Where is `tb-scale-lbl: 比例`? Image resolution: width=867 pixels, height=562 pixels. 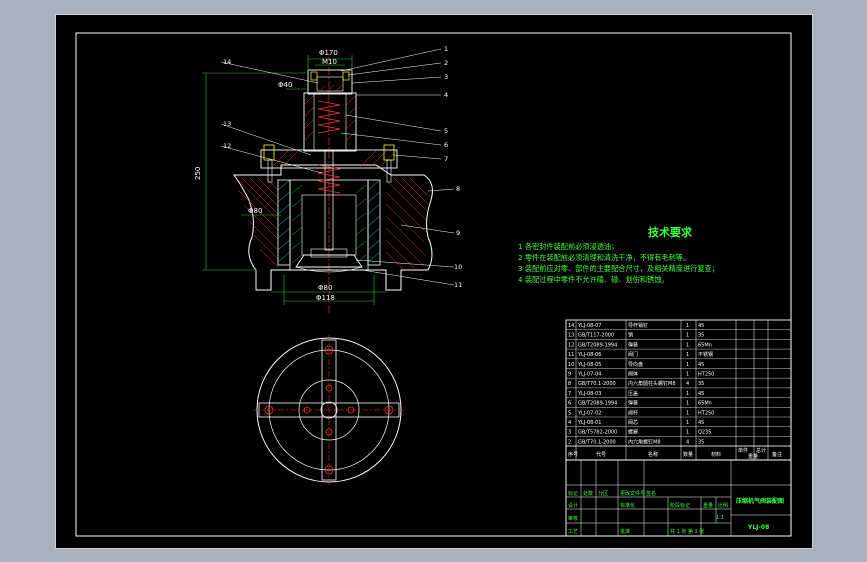
tb-scale-lbl: 比例 is located at coordinates (723, 505).